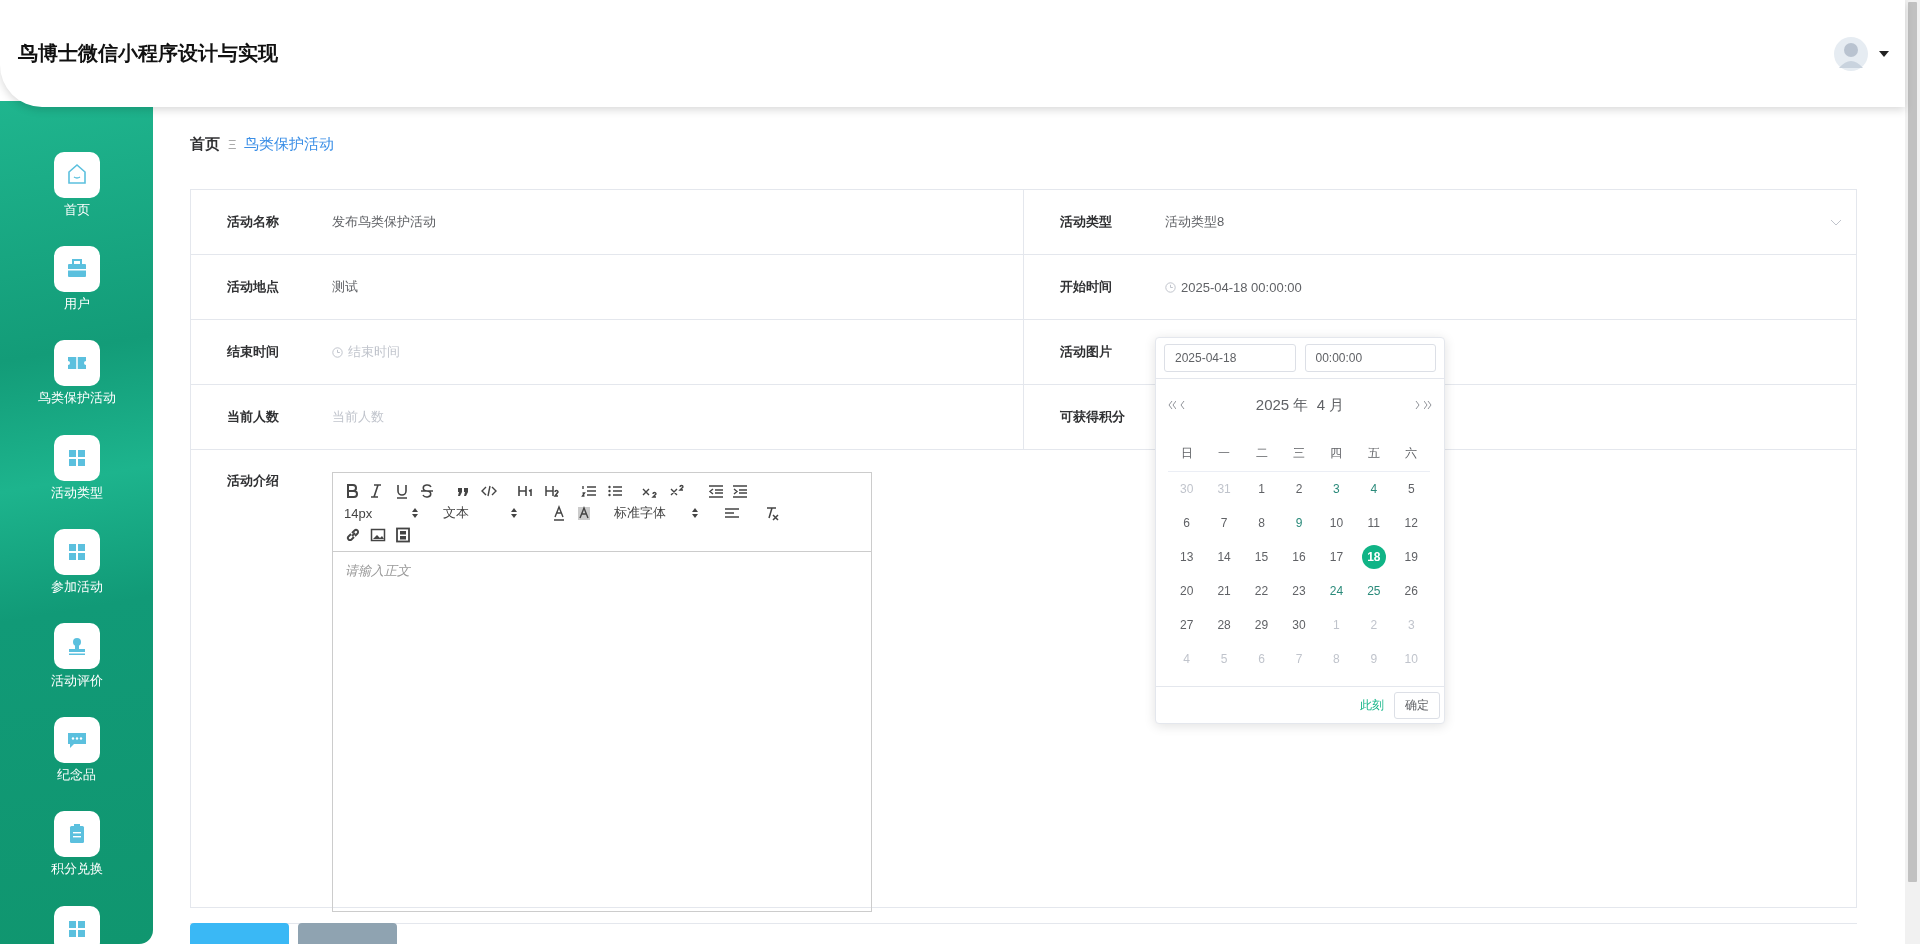 The width and height of the screenshot is (1920, 944). I want to click on field-label: 可获得积分, so click(1093, 417).